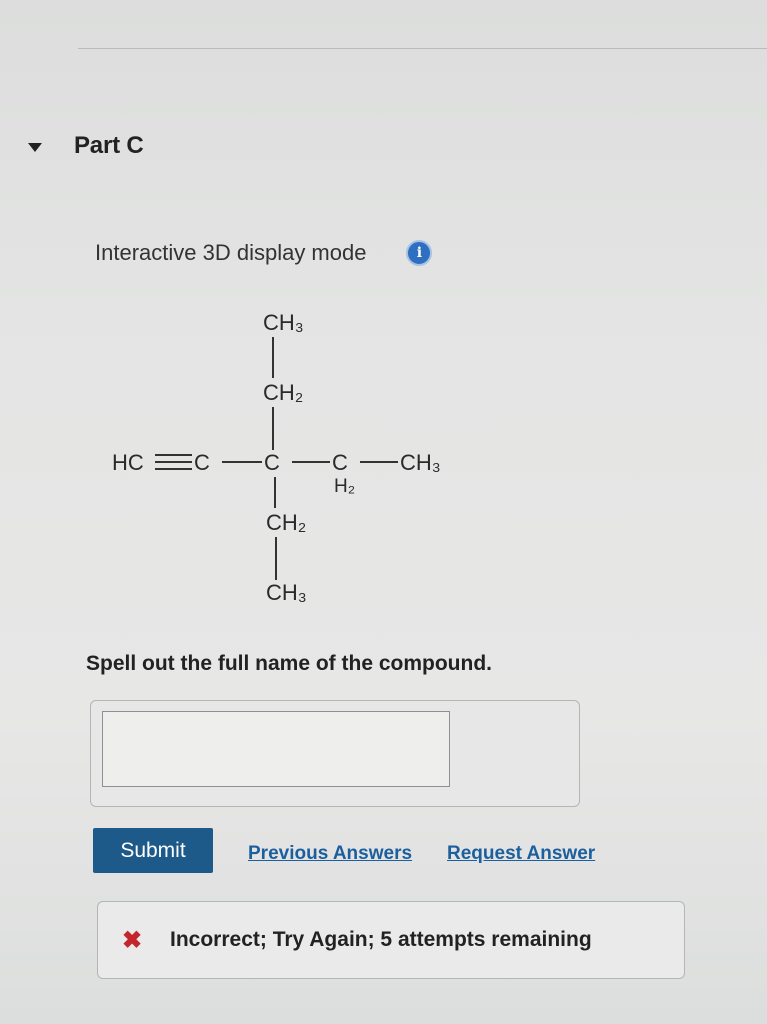 This screenshot has width=767, height=1024. Describe the element at coordinates (173, 462) in the screenshot. I see `bond-triple` at that location.